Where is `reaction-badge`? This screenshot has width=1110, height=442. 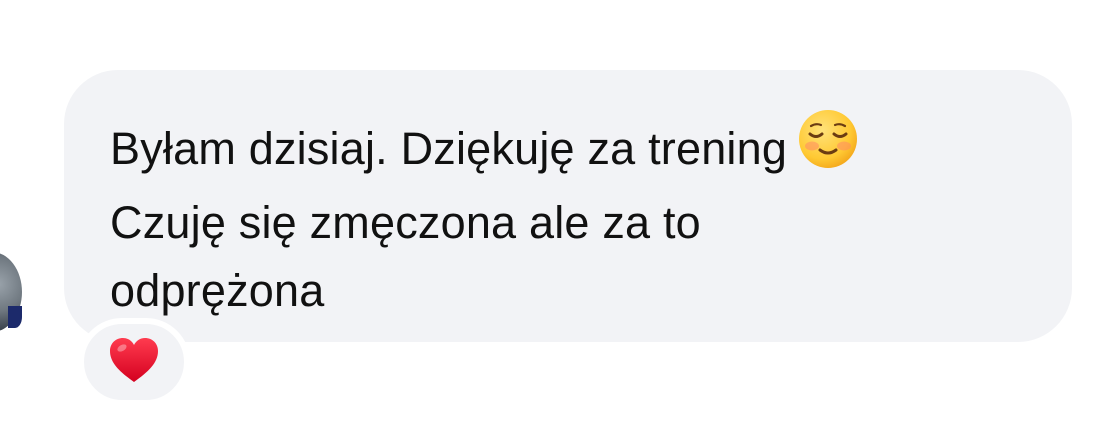 reaction-badge is located at coordinates (134, 362).